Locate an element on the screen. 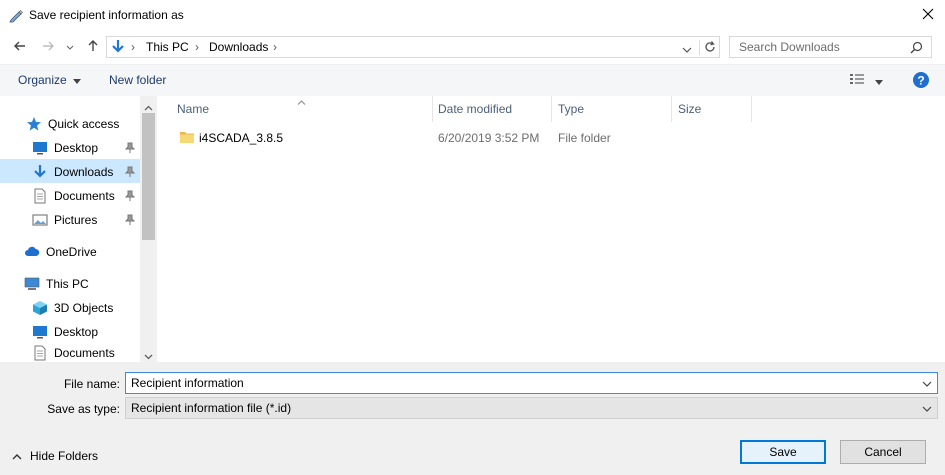  column-header-name: Name is located at coordinates (193, 109).